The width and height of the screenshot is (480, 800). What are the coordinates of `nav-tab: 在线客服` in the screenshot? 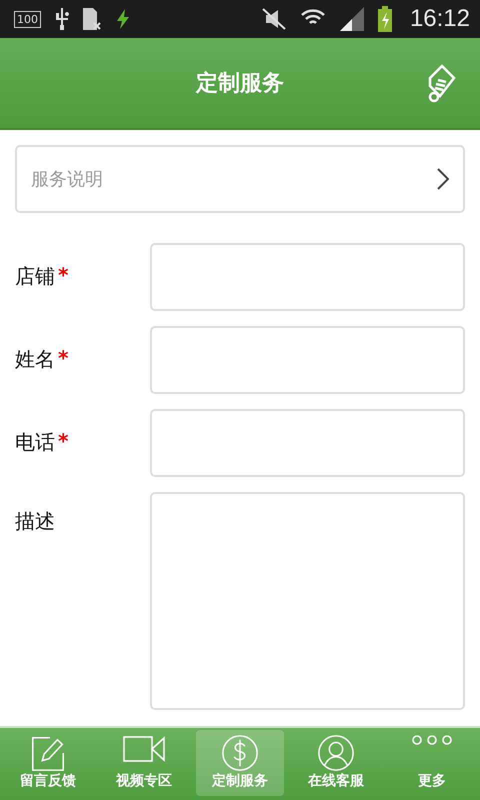 It's located at (336, 763).